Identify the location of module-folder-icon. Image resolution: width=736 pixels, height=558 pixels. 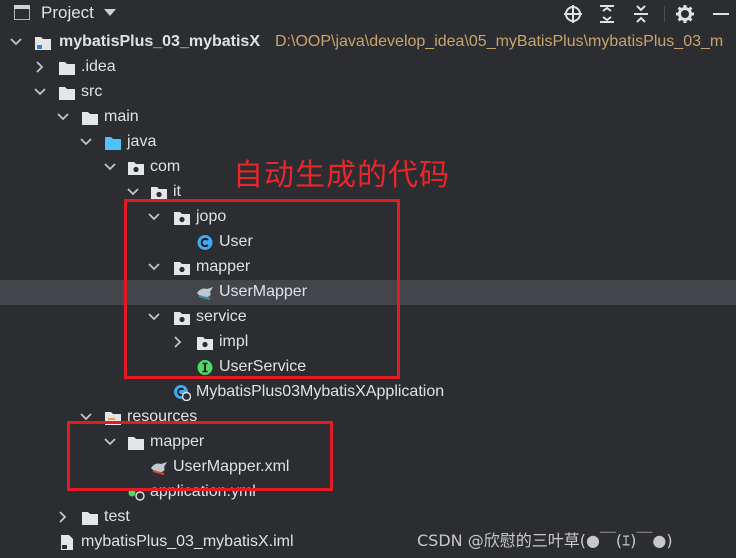
(43, 43).